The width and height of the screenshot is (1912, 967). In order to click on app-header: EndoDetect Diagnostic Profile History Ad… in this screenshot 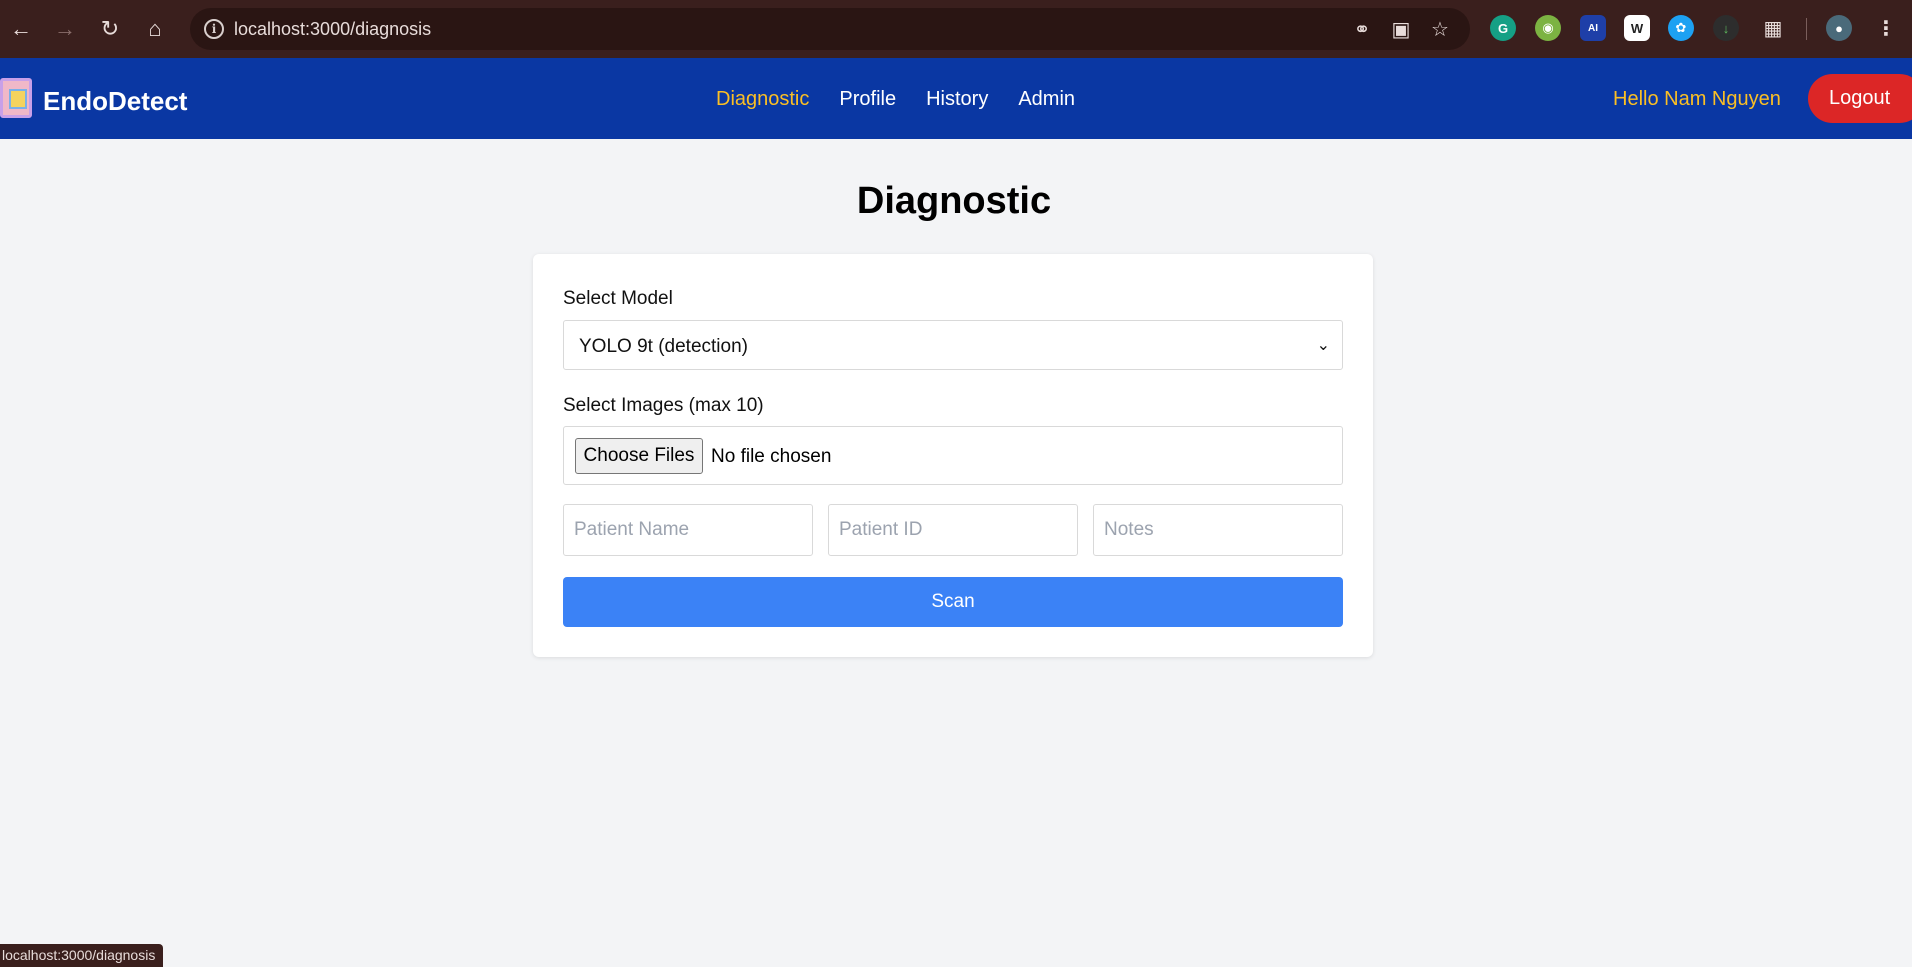, I will do `click(956, 98)`.